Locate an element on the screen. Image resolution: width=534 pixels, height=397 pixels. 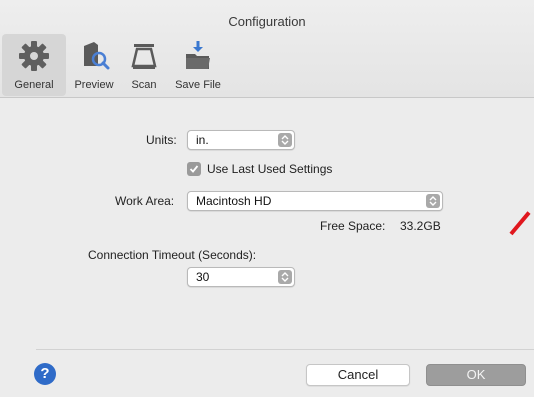
toolbar-item-scan: Scan is located at coordinates (144, 65).